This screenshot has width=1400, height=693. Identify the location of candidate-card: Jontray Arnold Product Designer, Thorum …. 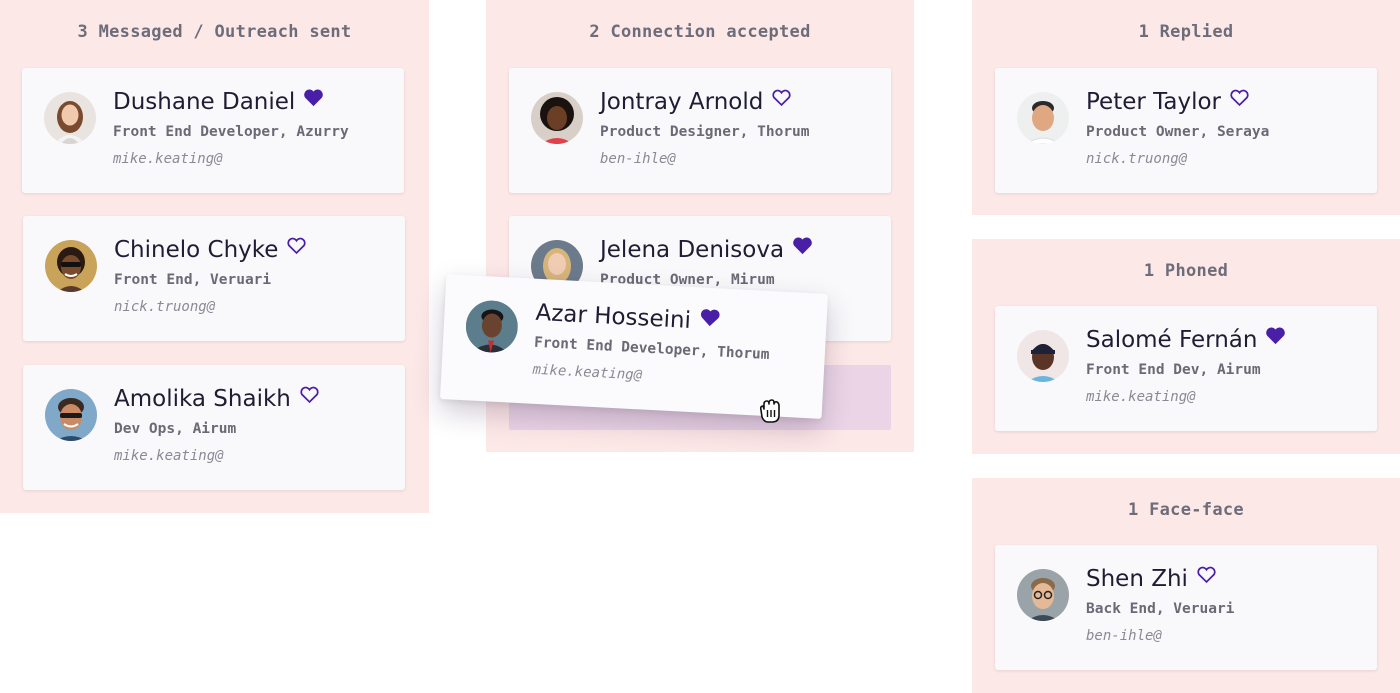
(700, 130).